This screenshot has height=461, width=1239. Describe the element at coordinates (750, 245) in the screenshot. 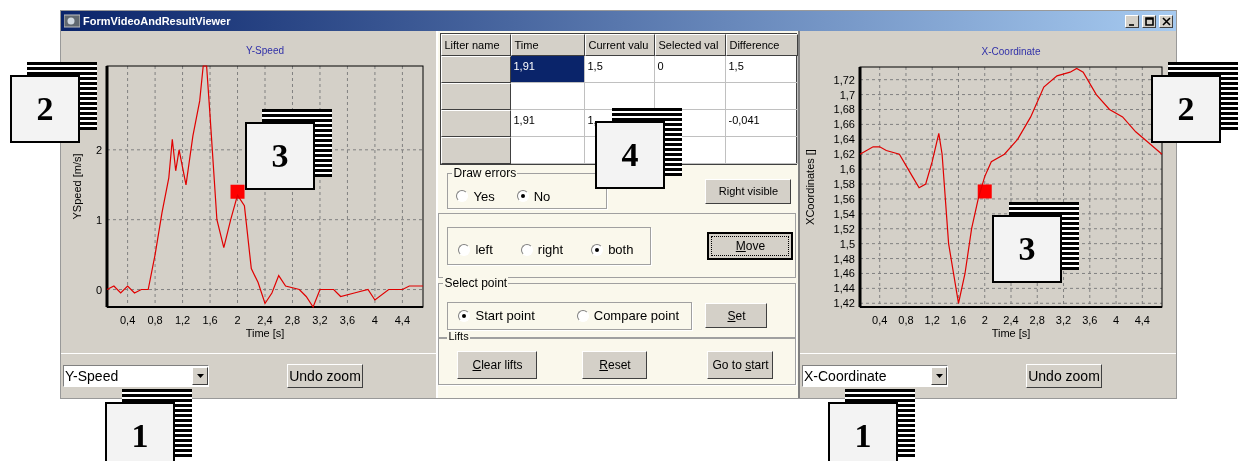

I see `move-button: Move` at that location.